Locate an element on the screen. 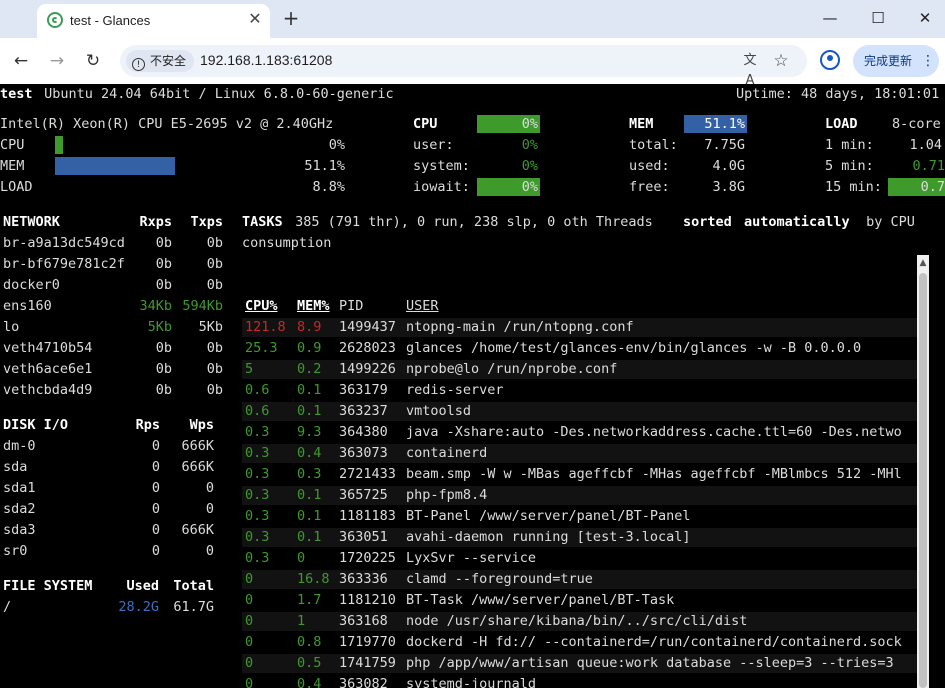 The width and height of the screenshot is (945, 688). info-icon: ! is located at coordinates (138, 64).